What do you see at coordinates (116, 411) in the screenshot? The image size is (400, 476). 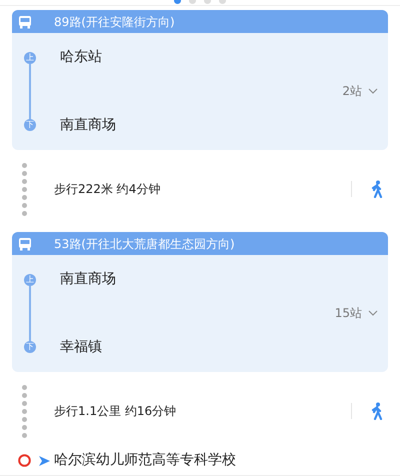 I see `walk-info: 步行1.1公里 约16分钟` at bounding box center [116, 411].